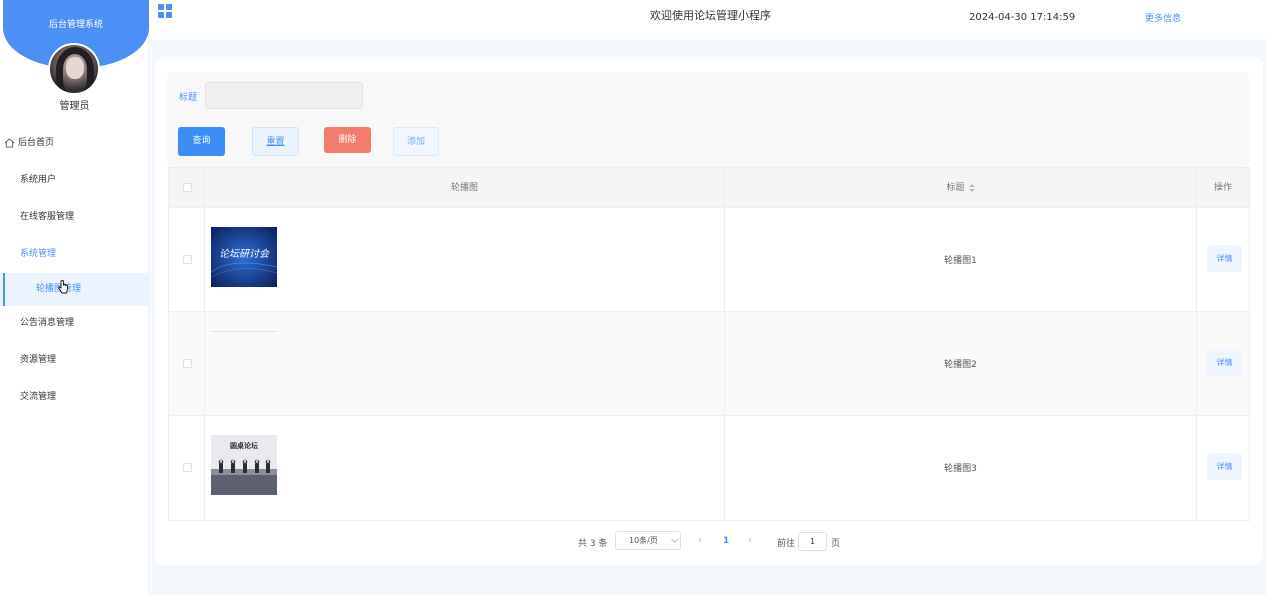  What do you see at coordinates (38, 360) in the screenshot?
I see `sidebar-item-label: 资源管理` at bounding box center [38, 360].